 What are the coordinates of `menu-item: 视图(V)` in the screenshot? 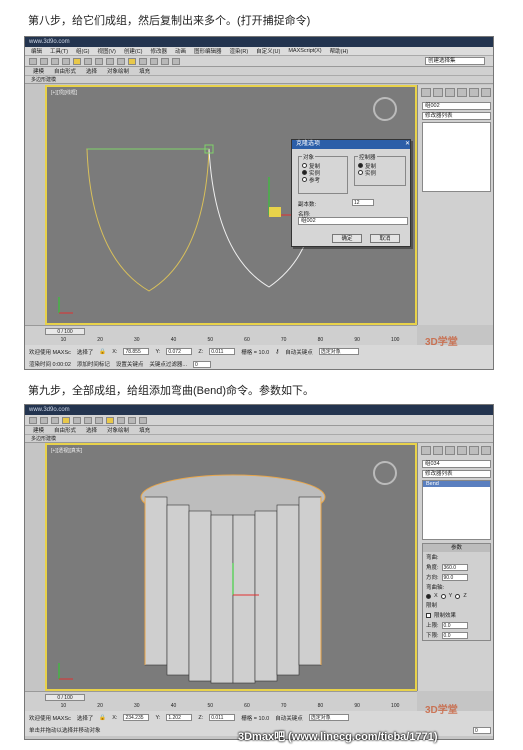 It's located at (107, 51).